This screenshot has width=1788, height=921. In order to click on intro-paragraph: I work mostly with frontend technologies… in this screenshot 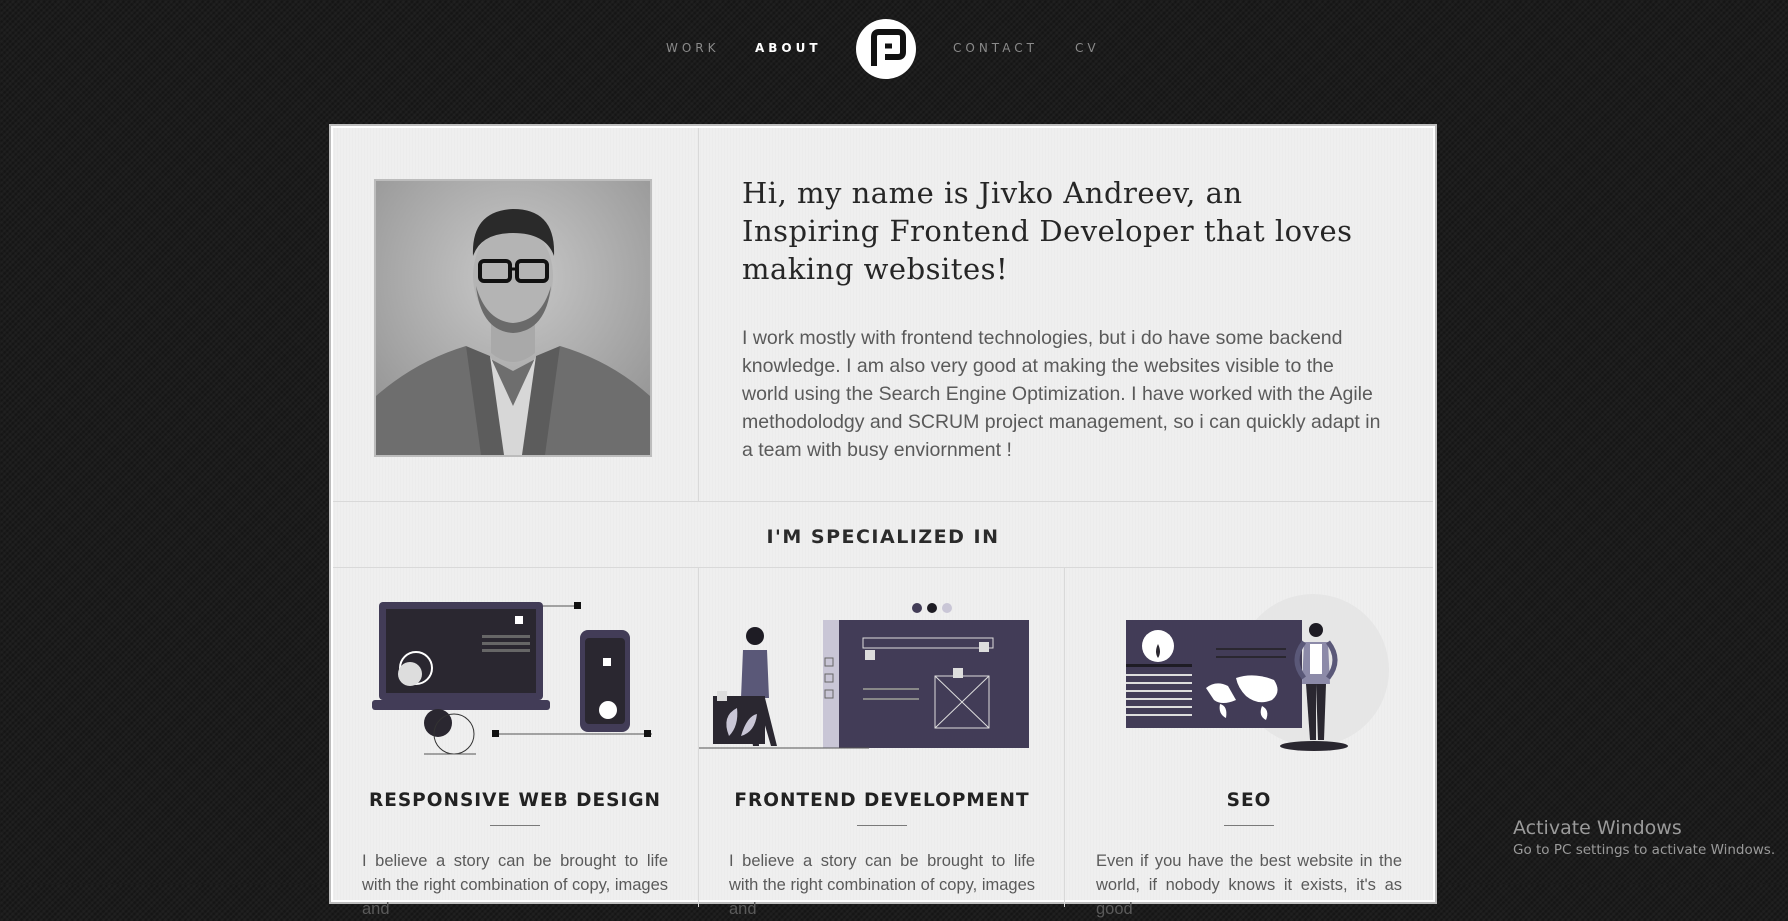, I will do `click(1061, 394)`.